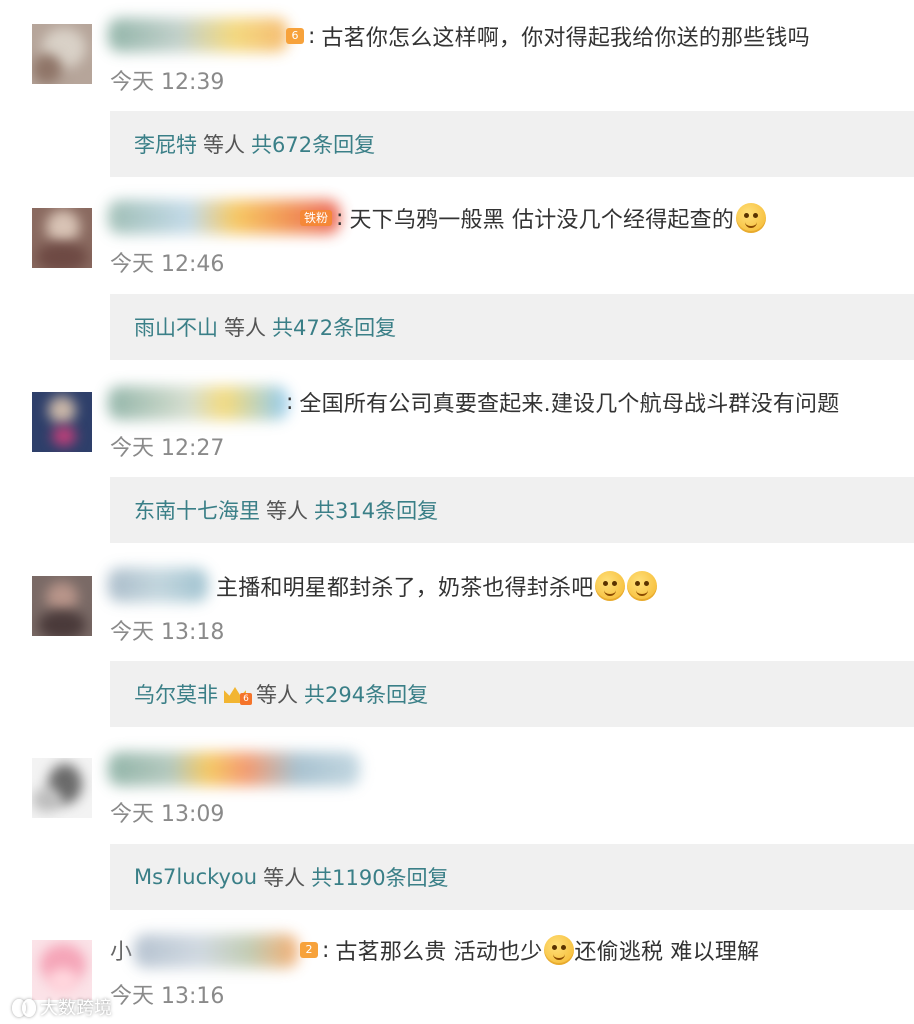  I want to click on reply-count-link: 共1190条回复, so click(379, 877).